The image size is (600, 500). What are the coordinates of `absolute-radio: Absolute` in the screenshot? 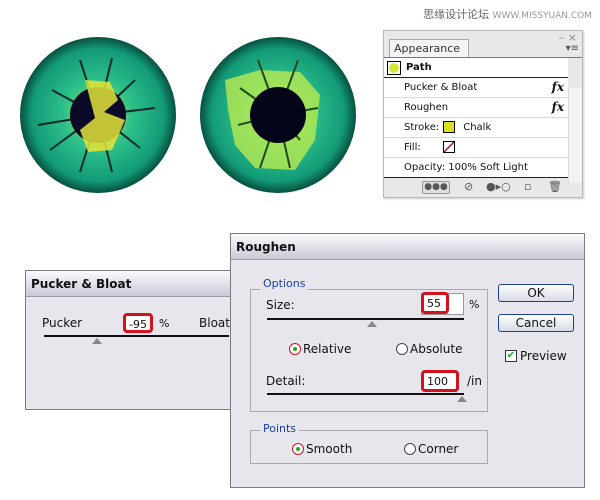 It's located at (429, 349).